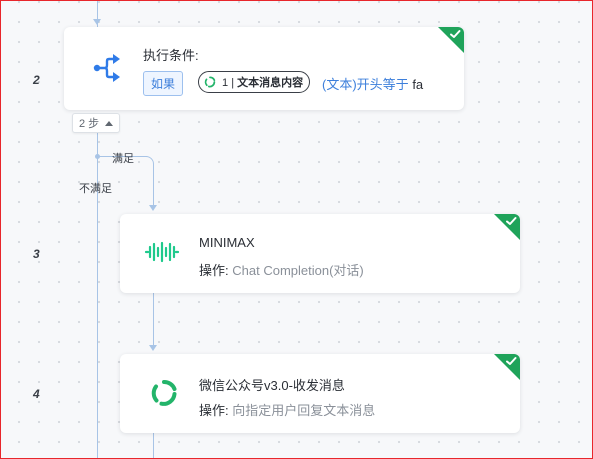  What do you see at coordinates (153, 446) in the screenshot?
I see `connector-line-bottom` at bounding box center [153, 446].